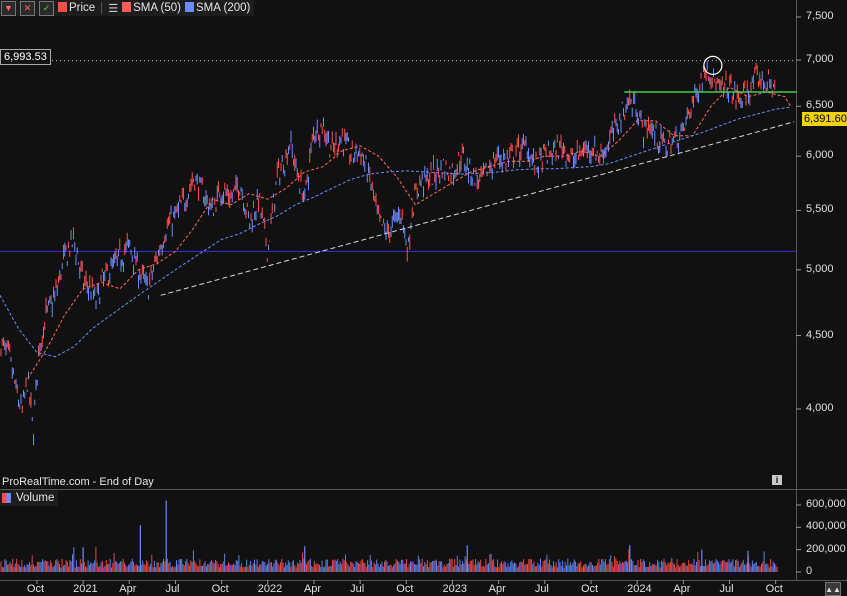  I want to click on y-tick-label: 5,000, so click(820, 268).